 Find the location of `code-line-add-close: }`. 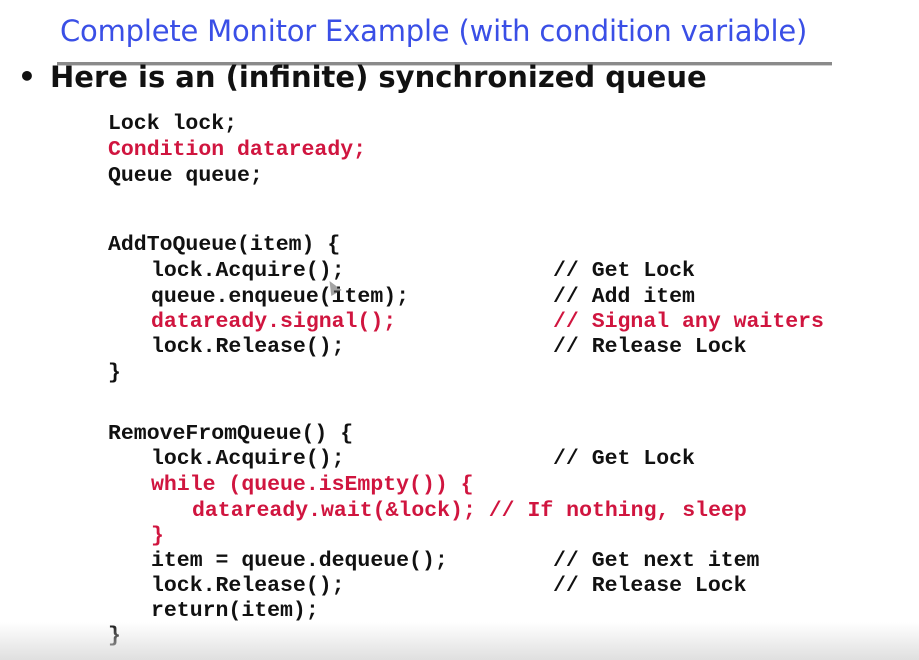

code-line-add-close: } is located at coordinates (114, 373).